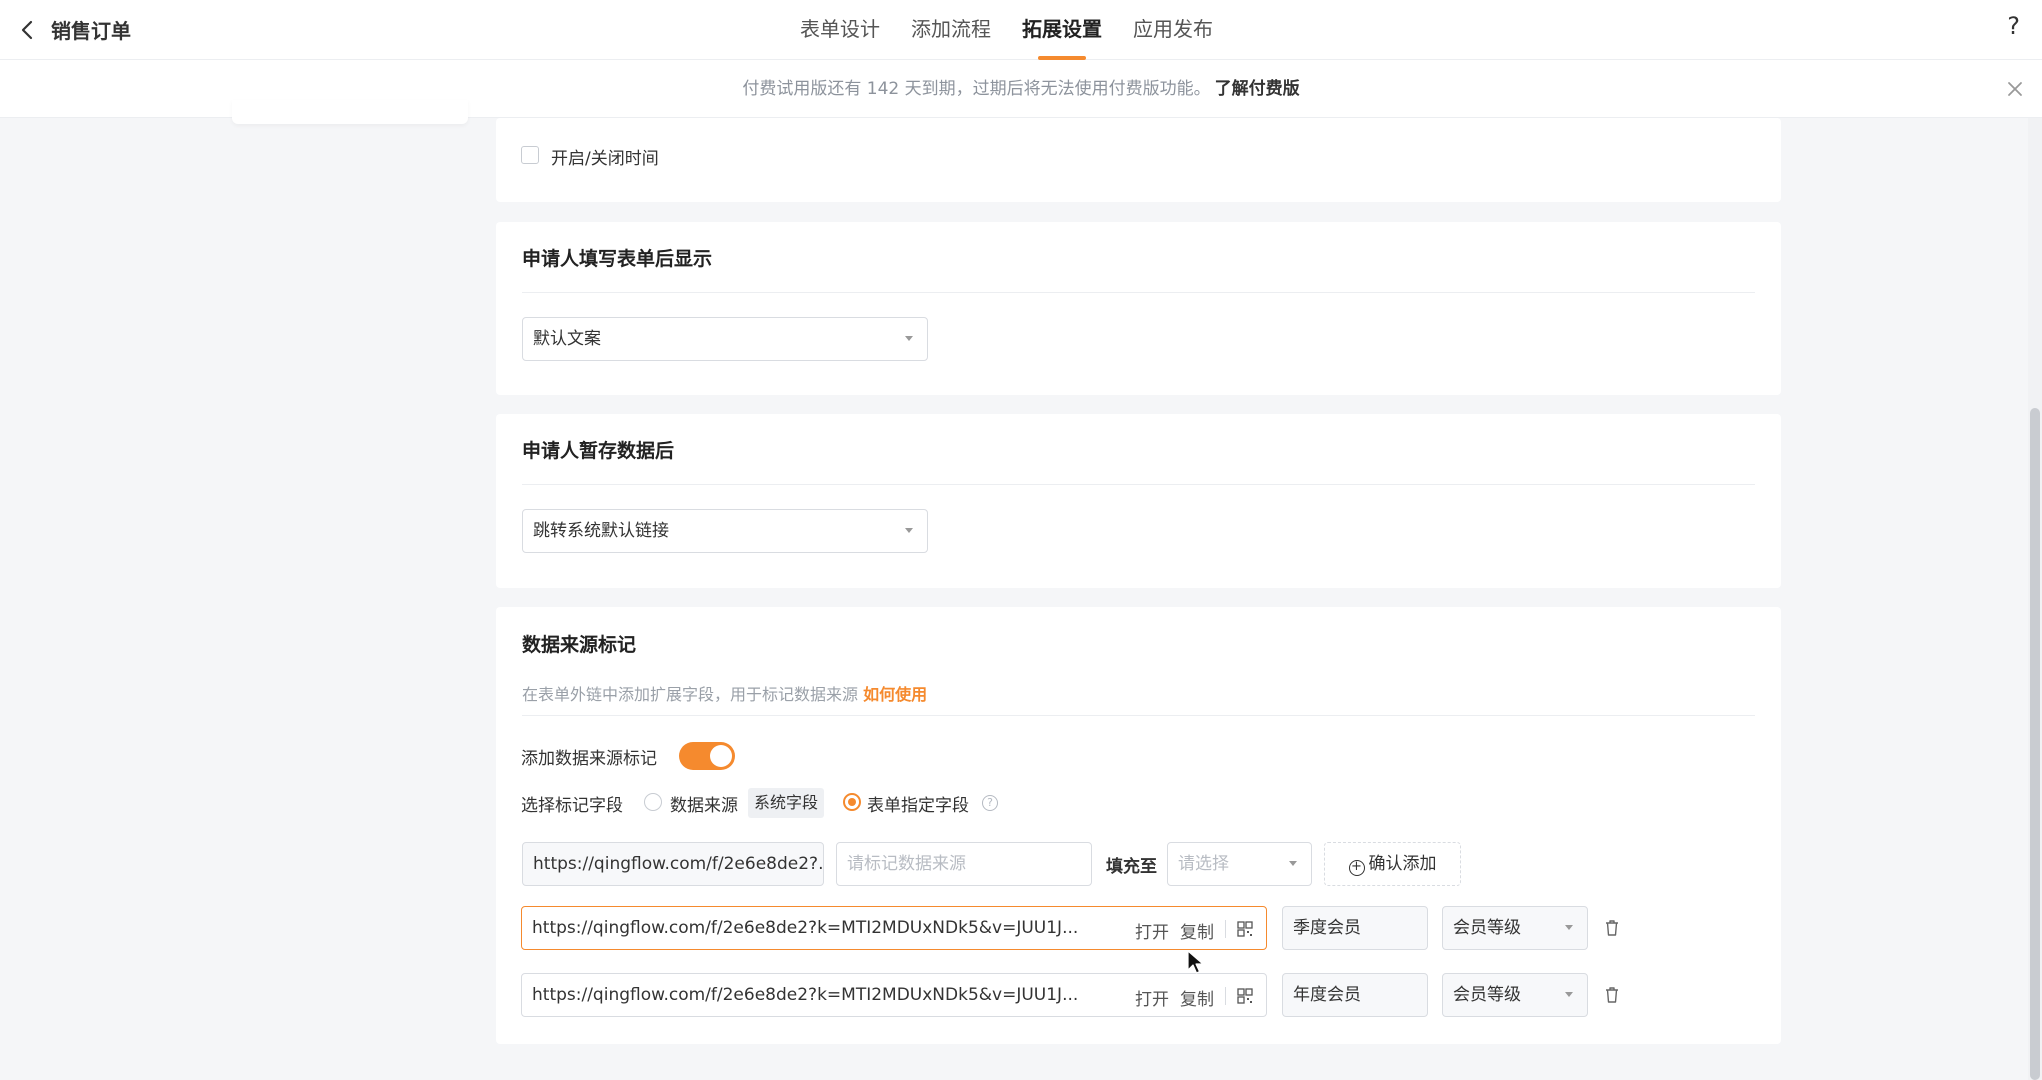  I want to click on after-fill-select-value: 默认文案, so click(567, 339).